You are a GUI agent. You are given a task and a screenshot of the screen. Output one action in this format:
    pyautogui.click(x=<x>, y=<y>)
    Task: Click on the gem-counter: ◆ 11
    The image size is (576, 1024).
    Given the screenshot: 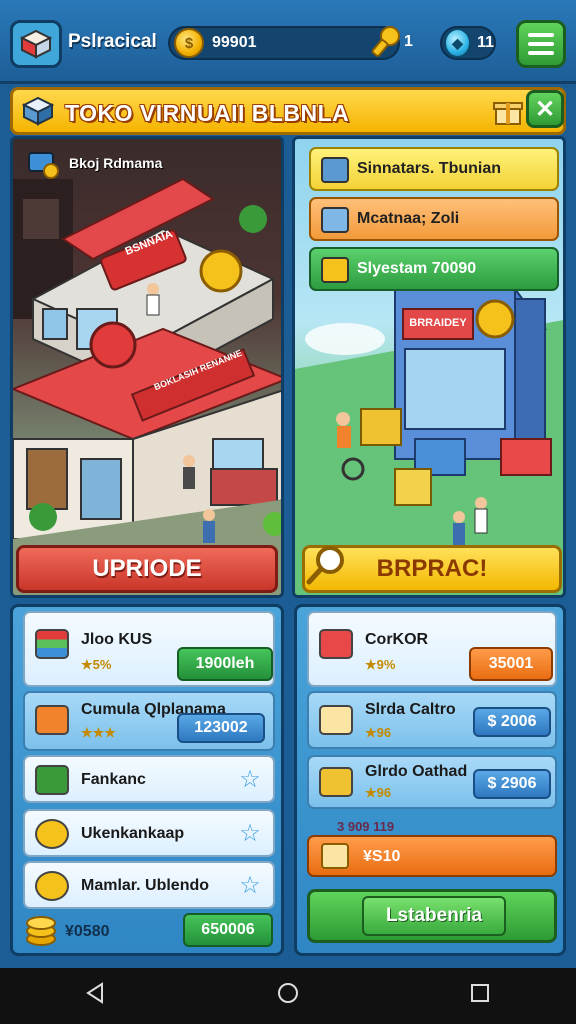 What is the action you would take?
    pyautogui.click(x=468, y=43)
    